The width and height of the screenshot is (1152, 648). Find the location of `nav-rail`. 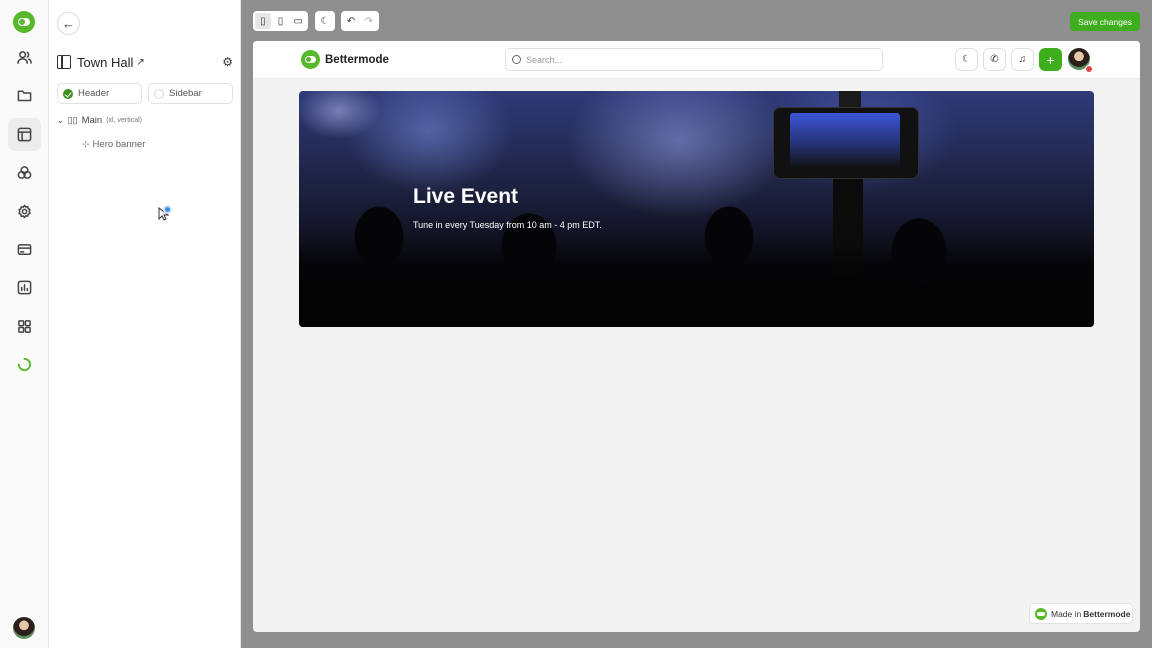

nav-rail is located at coordinates (24, 324).